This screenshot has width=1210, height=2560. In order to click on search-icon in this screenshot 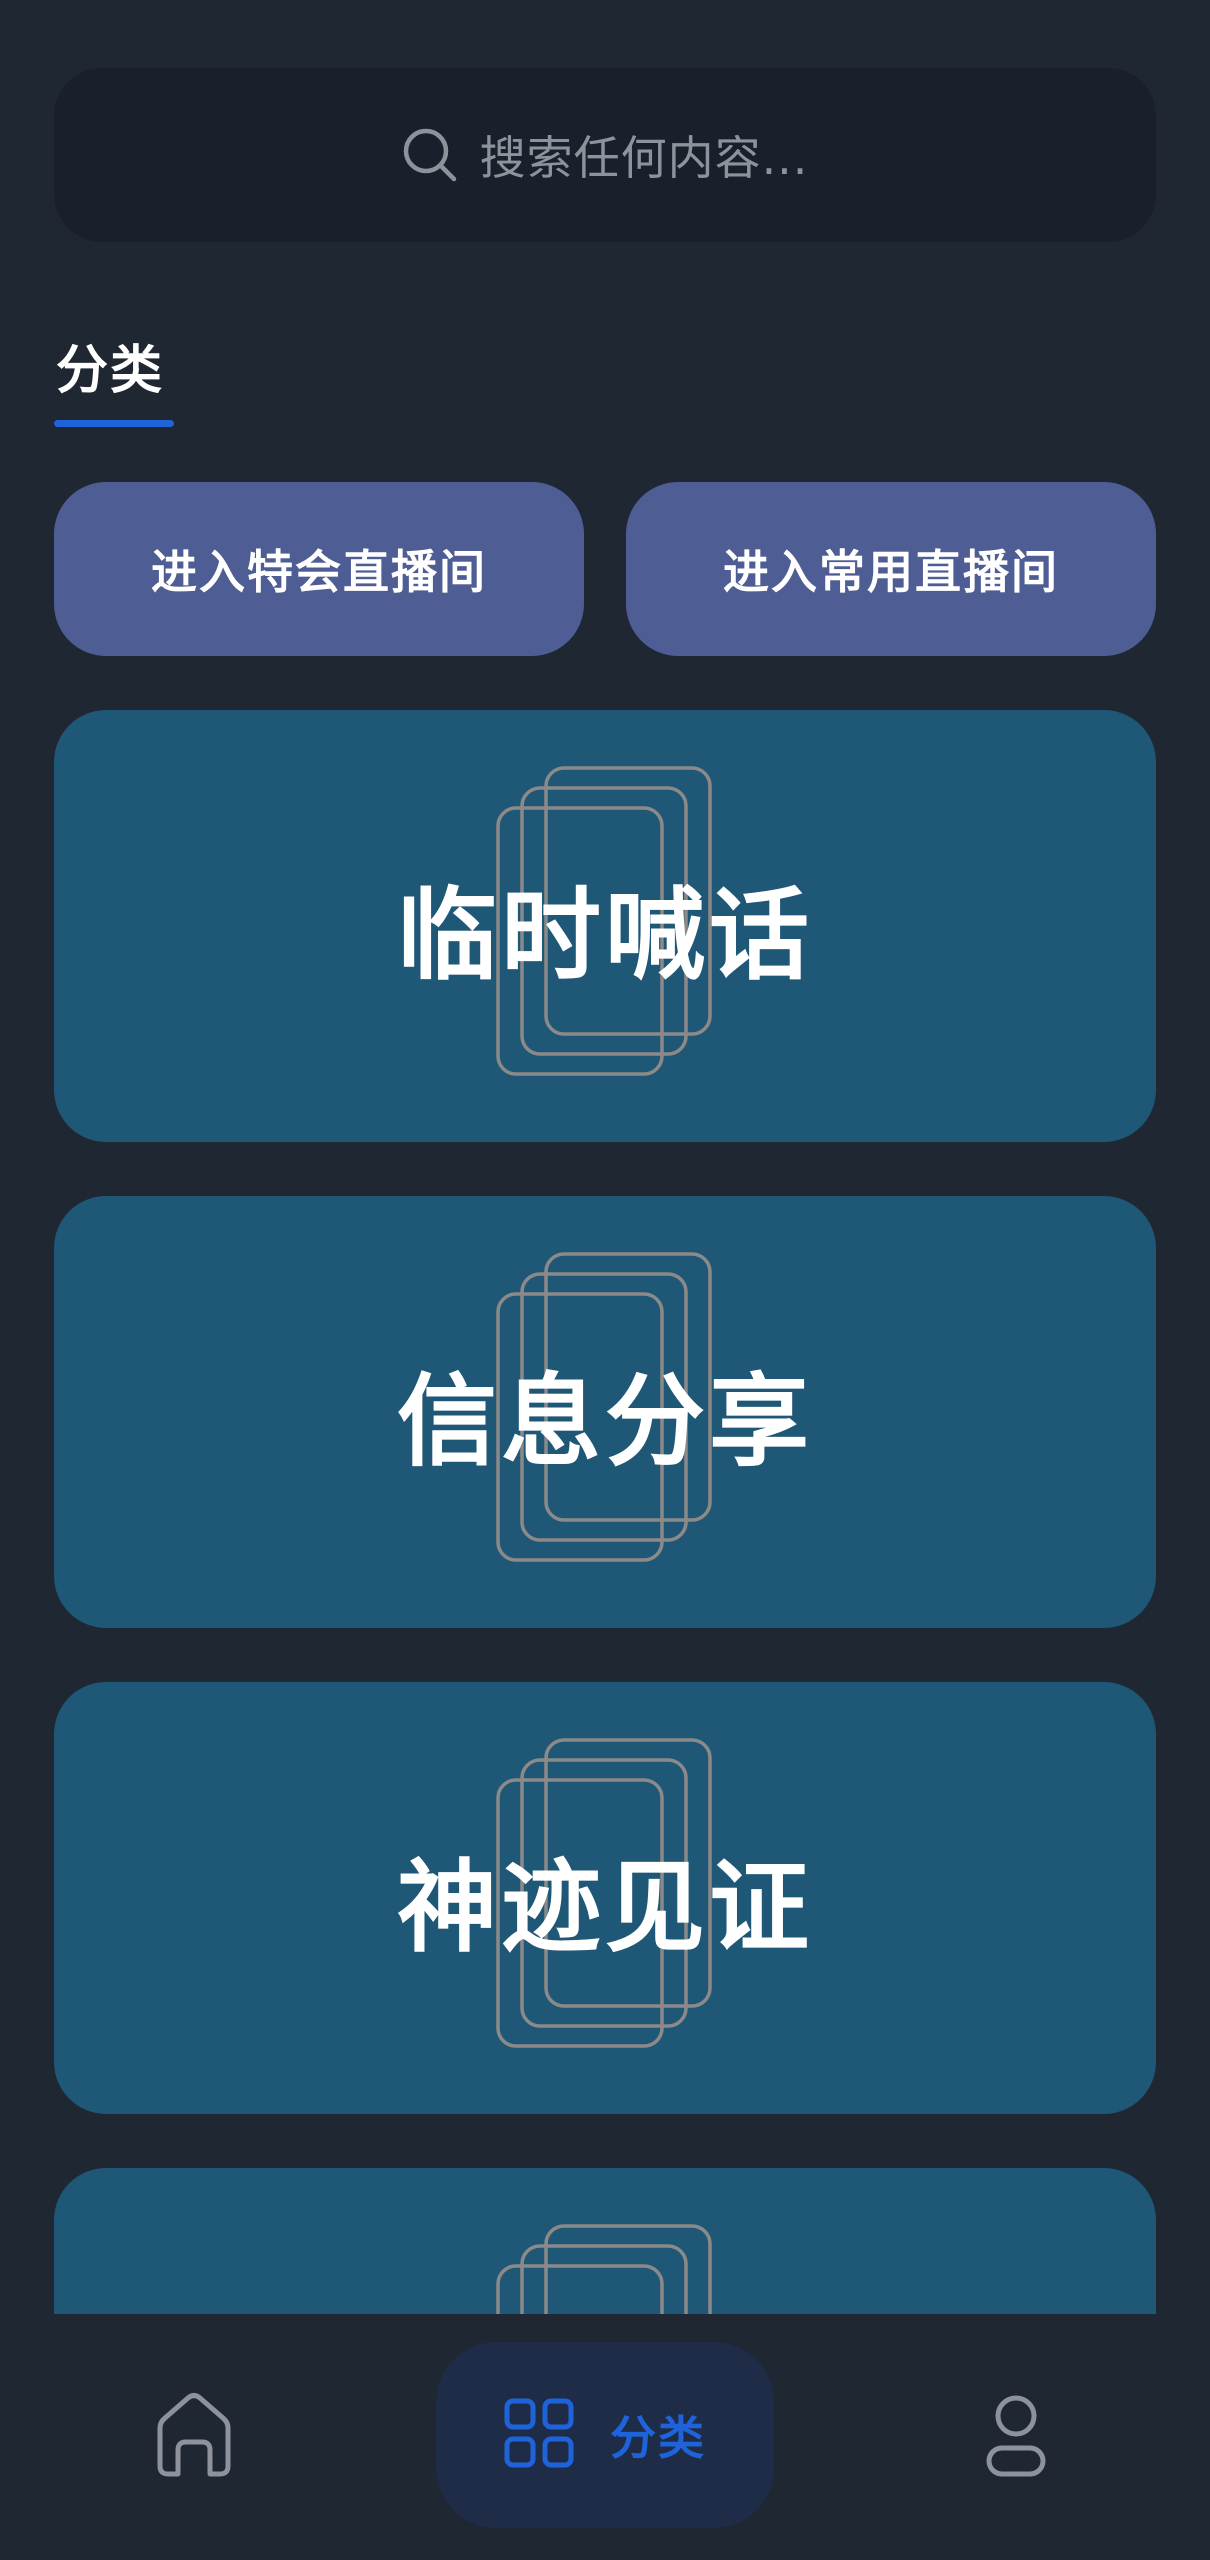, I will do `click(430, 155)`.